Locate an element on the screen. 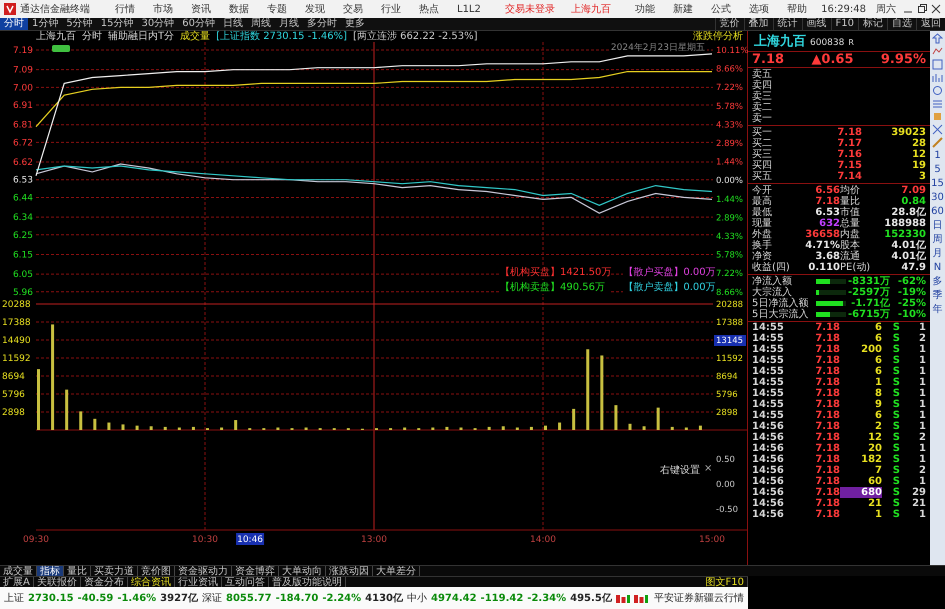 This screenshot has height=609, width=945. menu-item: 资讯 is located at coordinates (201, 9).